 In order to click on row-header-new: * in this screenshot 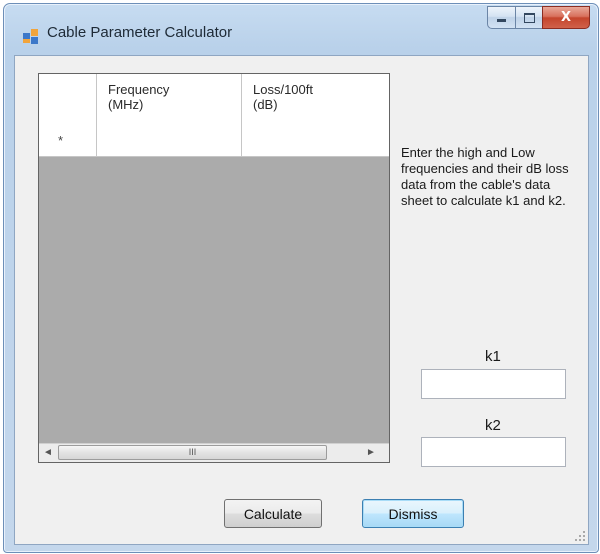, I will do `click(68, 140)`.